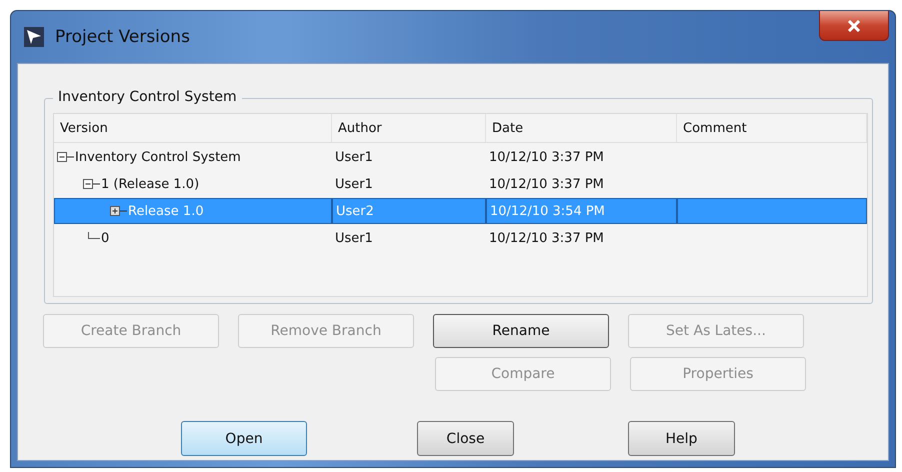 The height and width of the screenshot is (472, 902). What do you see at coordinates (105, 238) in the screenshot?
I see `version-name: 0` at bounding box center [105, 238].